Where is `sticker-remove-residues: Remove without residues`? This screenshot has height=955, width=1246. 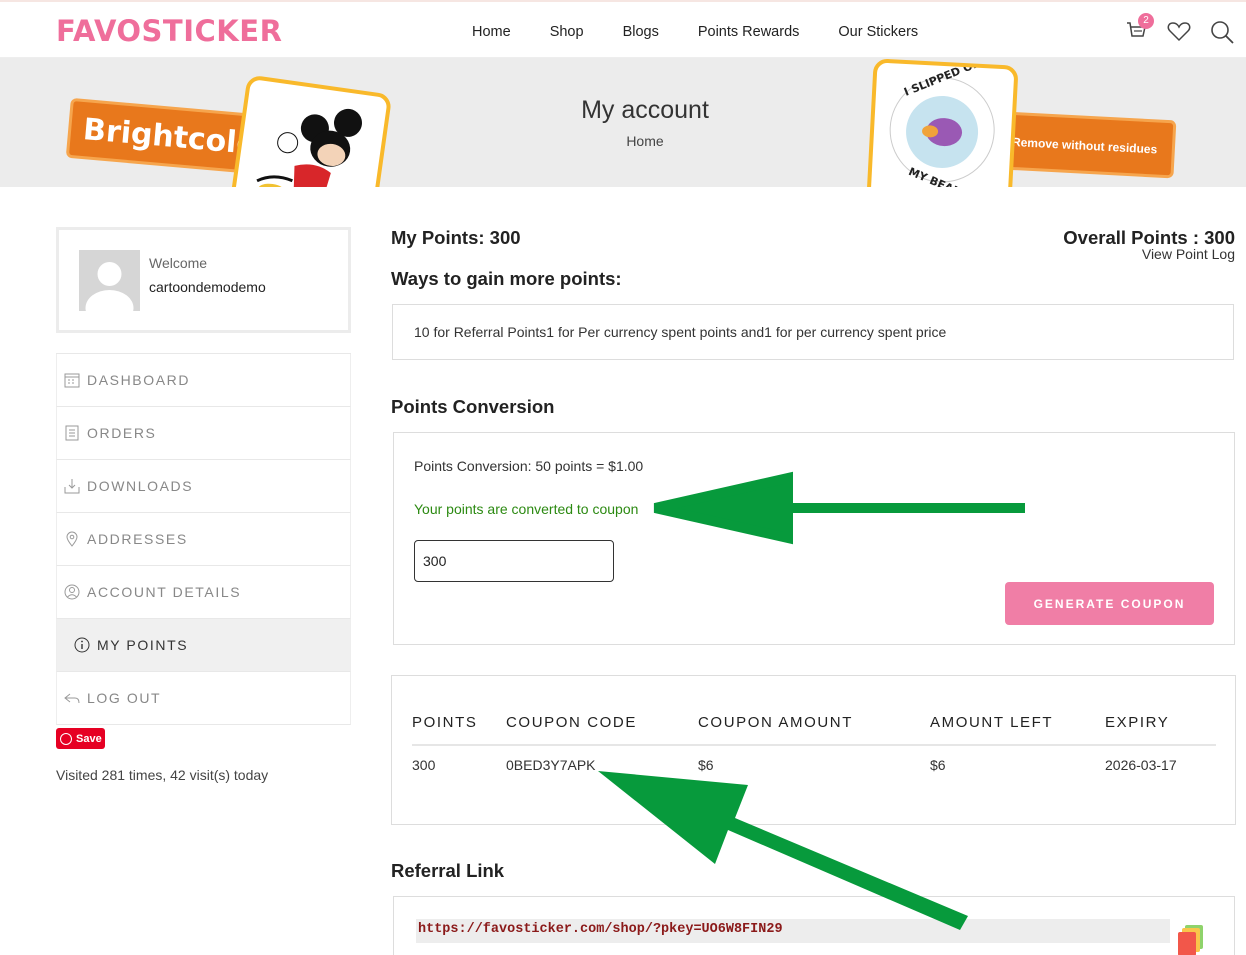
sticker-remove-residues: Remove without residues is located at coordinates (1090, 145).